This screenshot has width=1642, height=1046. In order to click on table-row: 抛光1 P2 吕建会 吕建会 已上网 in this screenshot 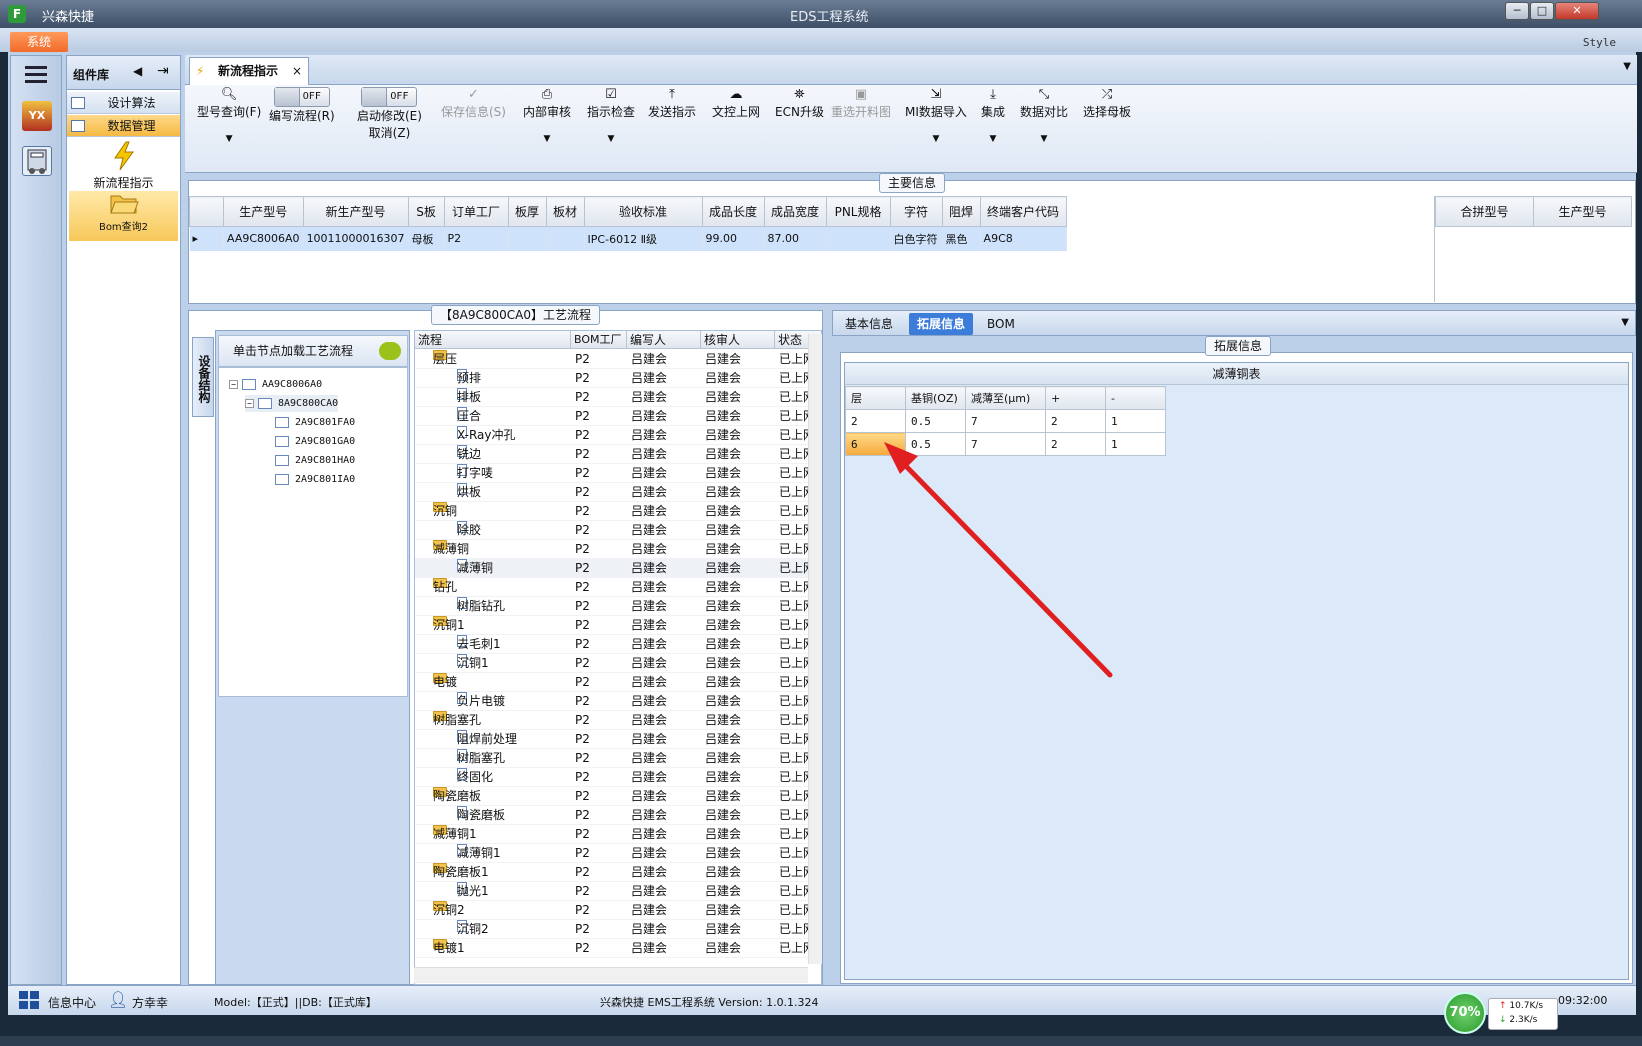, I will do `click(615, 891)`.